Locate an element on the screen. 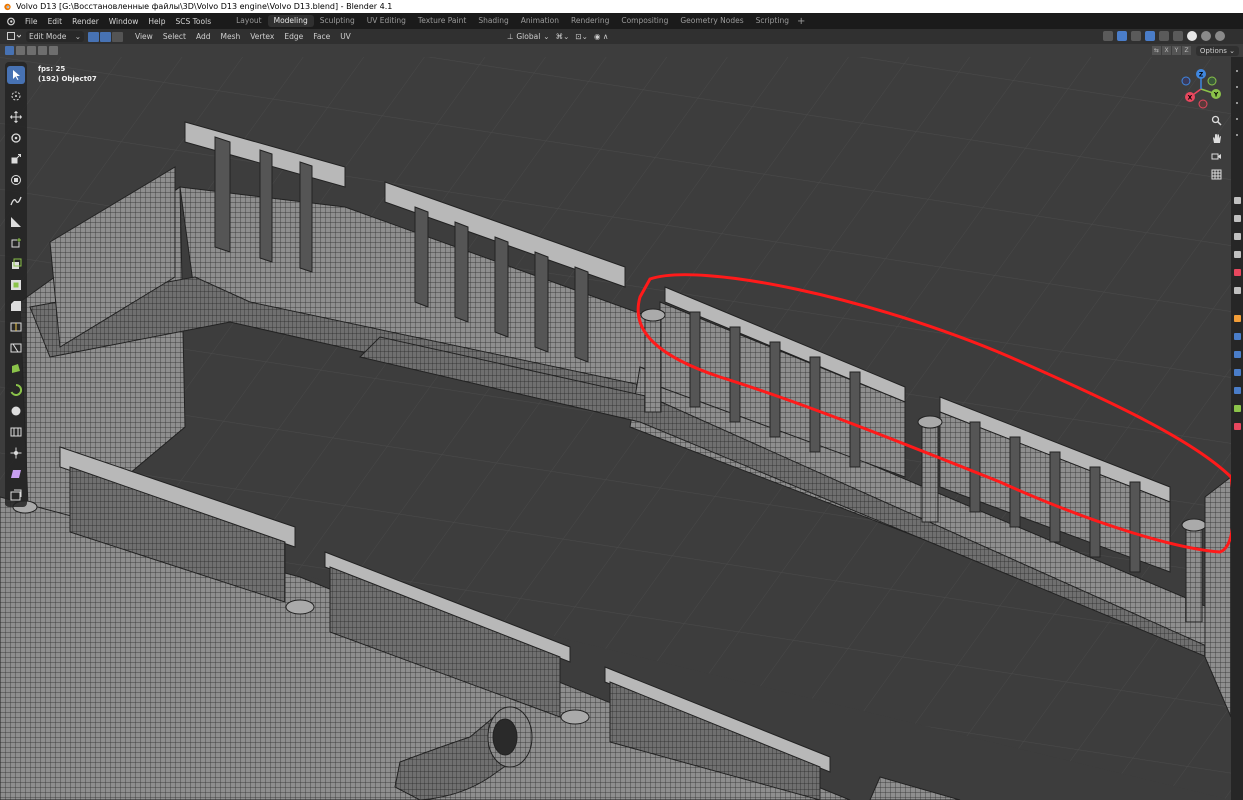  cursor-tool is located at coordinates (16, 96).